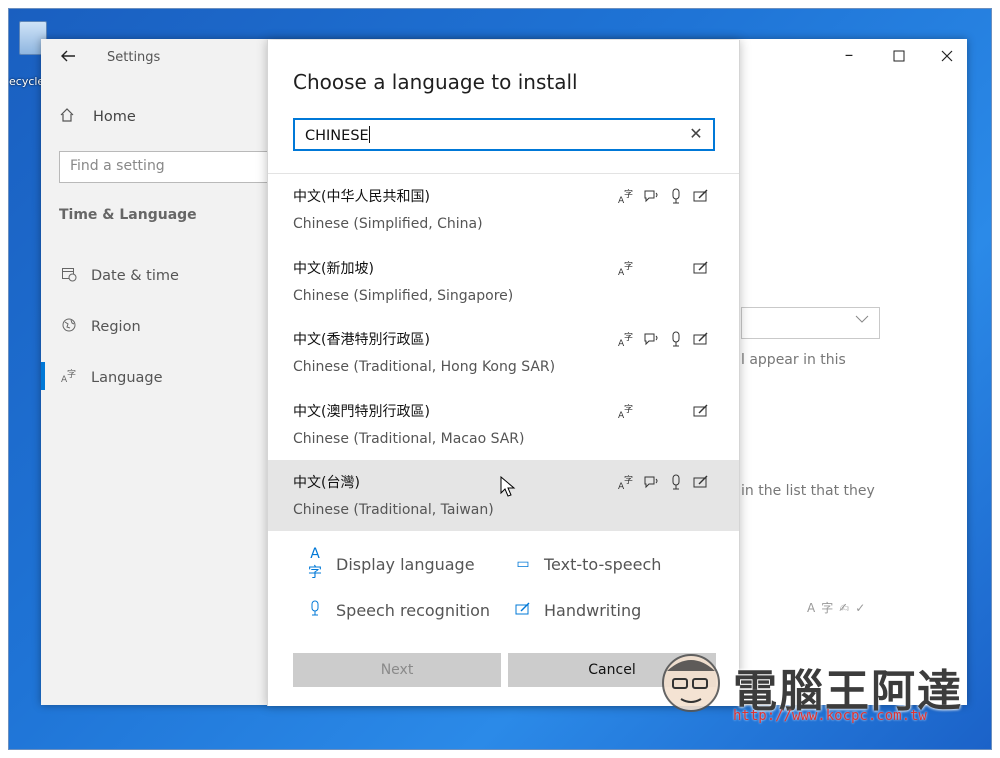 The height and width of the screenshot is (758, 1000). I want to click on legend-handwriting: Handwriting, so click(577, 610).